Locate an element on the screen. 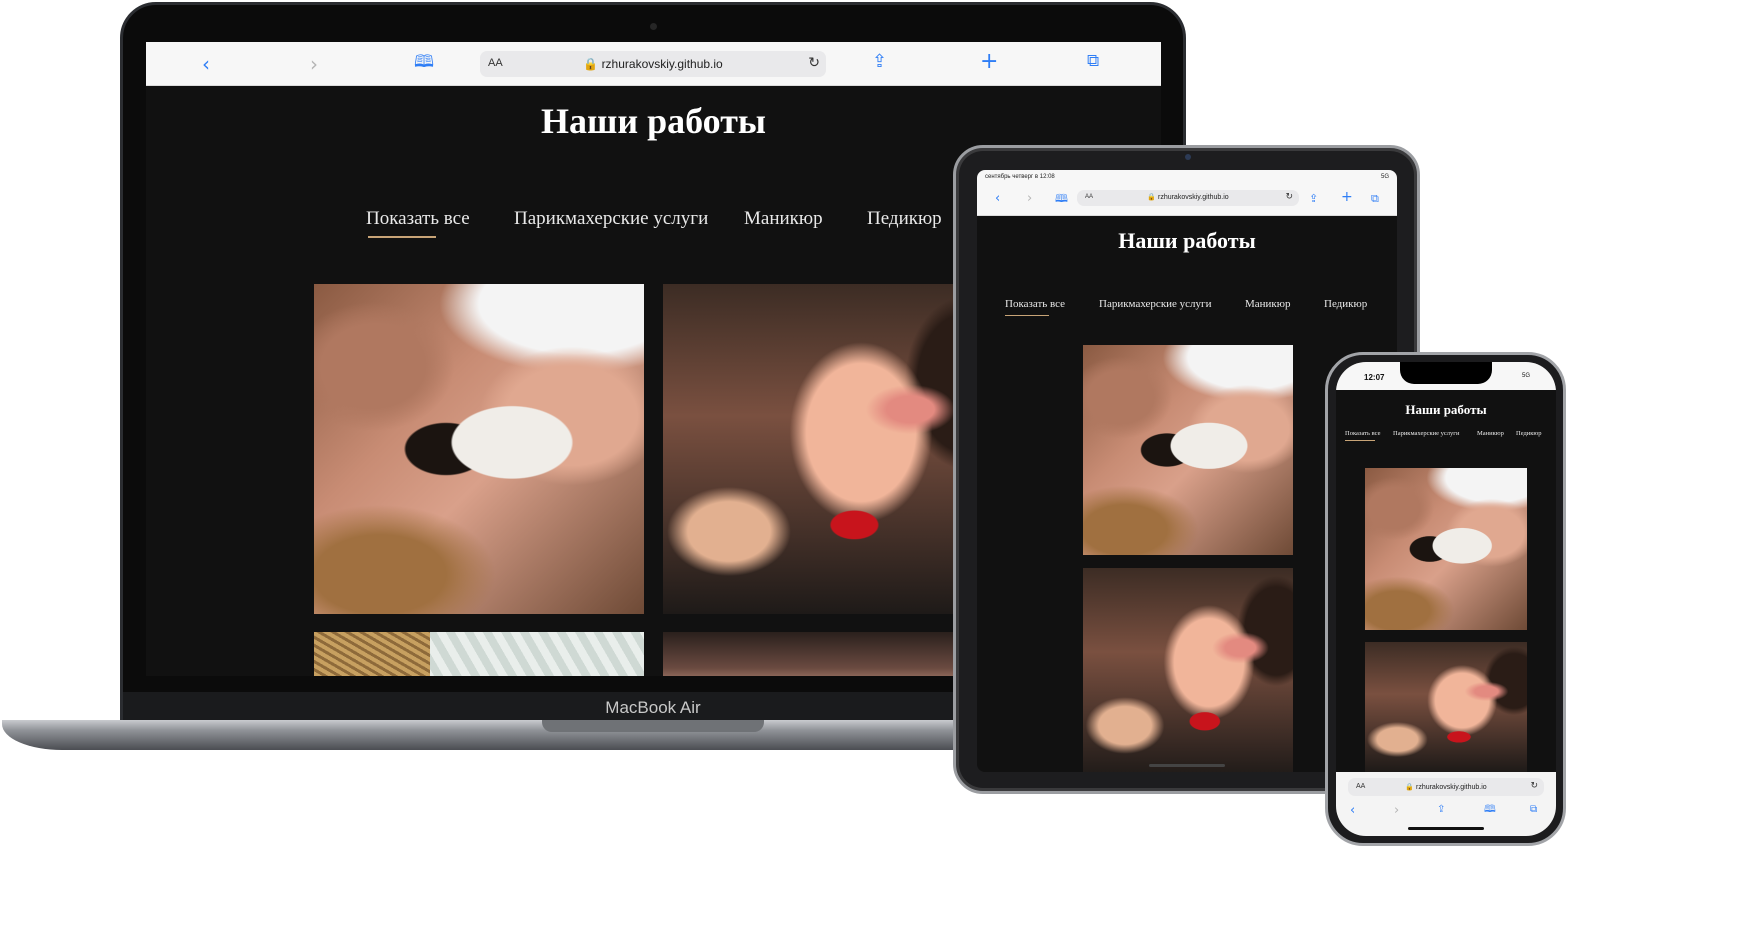 This screenshot has height=951, width=1761. iphone-status-signal: 5G is located at coordinates (1525, 376).